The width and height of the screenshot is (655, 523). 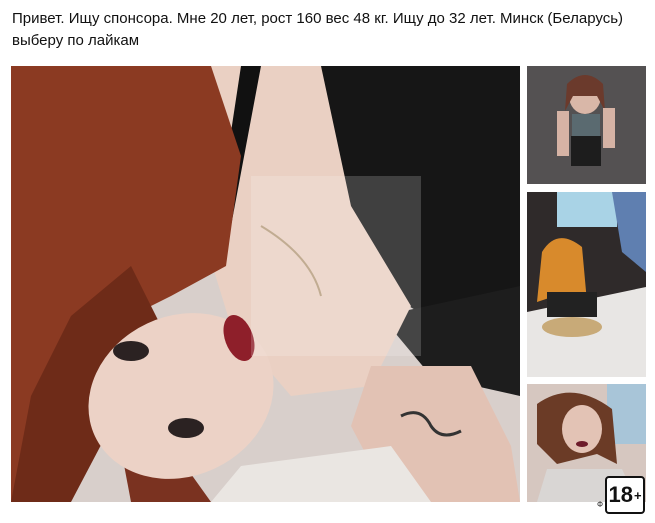 What do you see at coordinates (600, 504) in the screenshot?
I see `corner-mark: Ф` at bounding box center [600, 504].